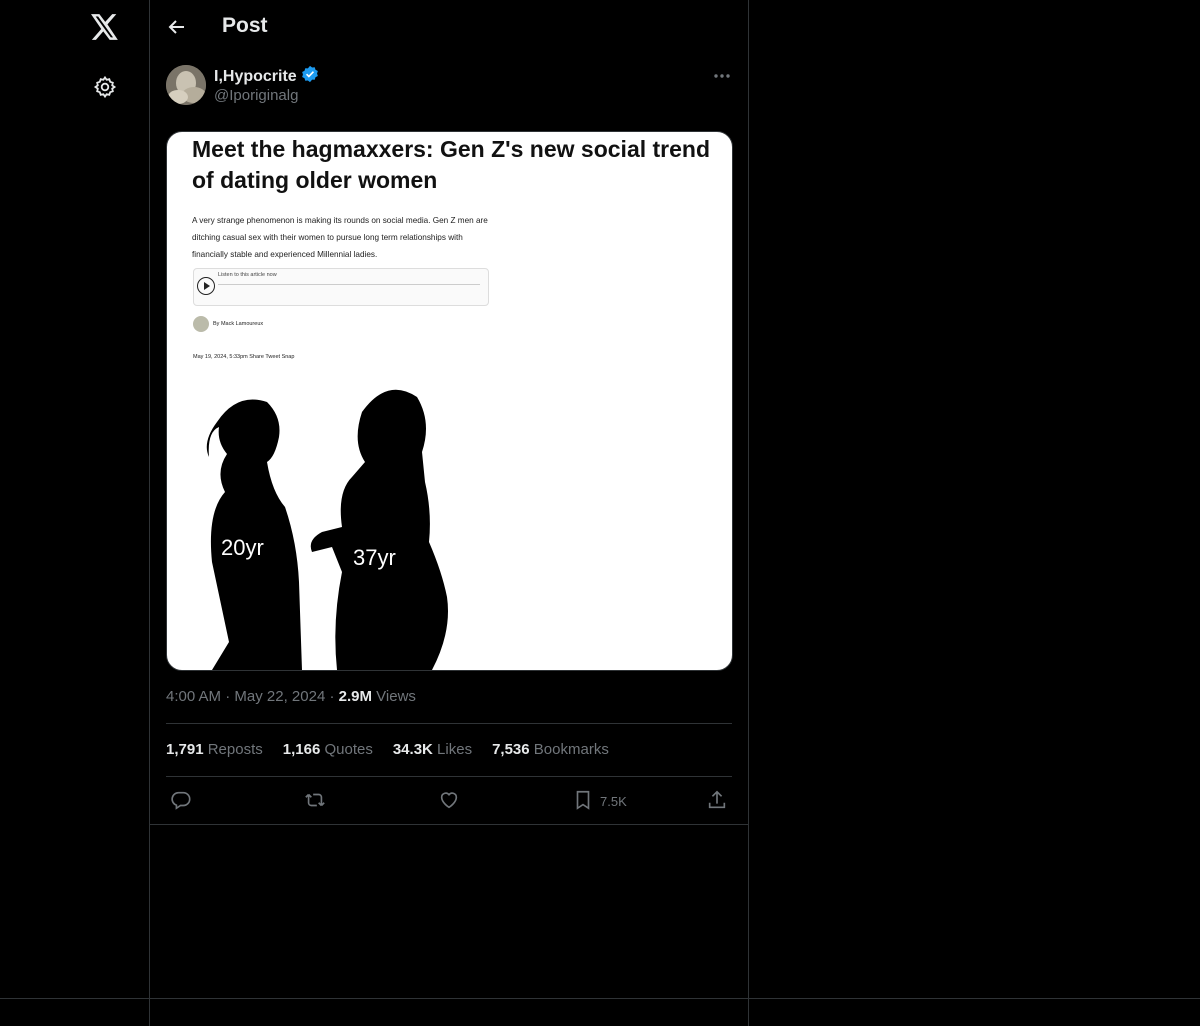 This screenshot has height=1026, width=1200. I want to click on bookmark-button: 7.5K, so click(599, 801).